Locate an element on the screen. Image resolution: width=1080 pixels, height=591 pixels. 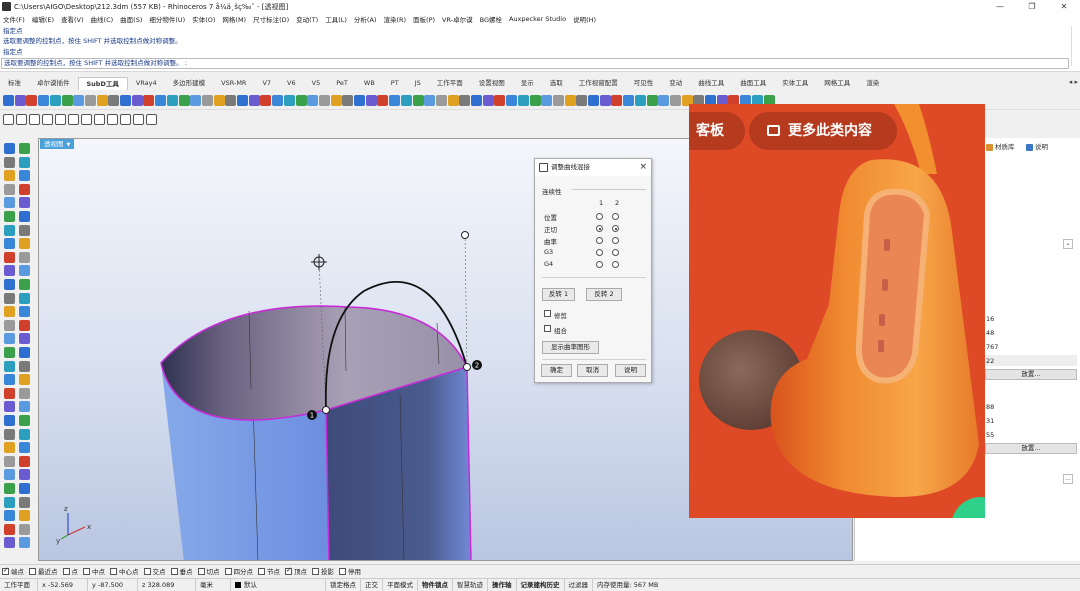
osnap-option: 交点 is located at coordinates (154, 571).